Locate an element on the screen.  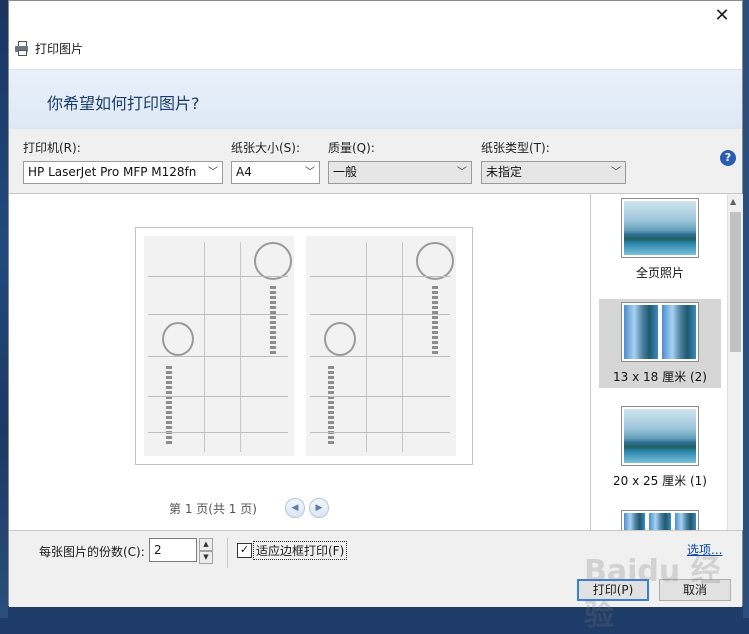
layout-item-full-page: 全页照片 is located at coordinates (660, 241).